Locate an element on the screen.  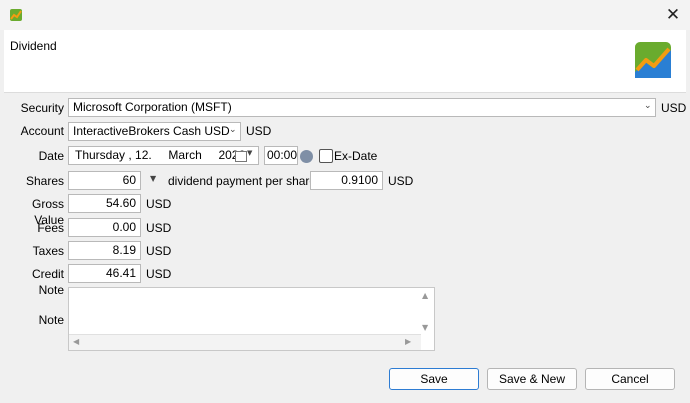
credit-note-value: 46.41 is located at coordinates (120, 273).